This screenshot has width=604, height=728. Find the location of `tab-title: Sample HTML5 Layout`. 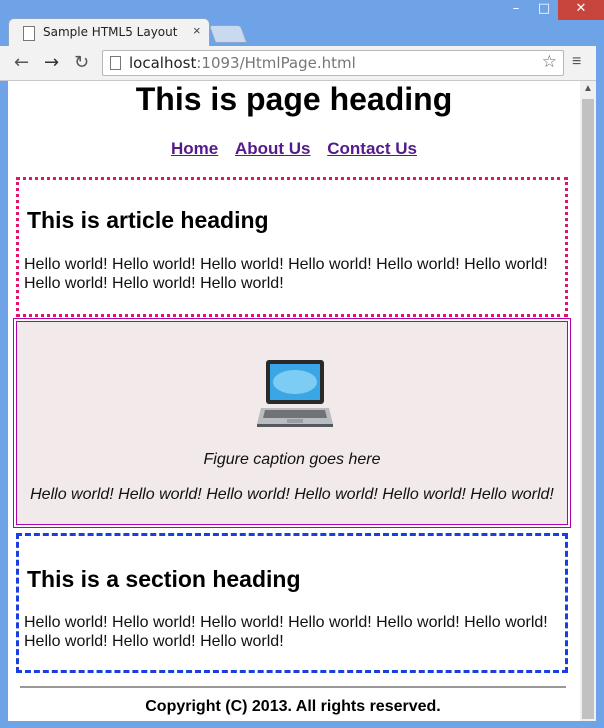

tab-title: Sample HTML5 Layout is located at coordinates (110, 32).